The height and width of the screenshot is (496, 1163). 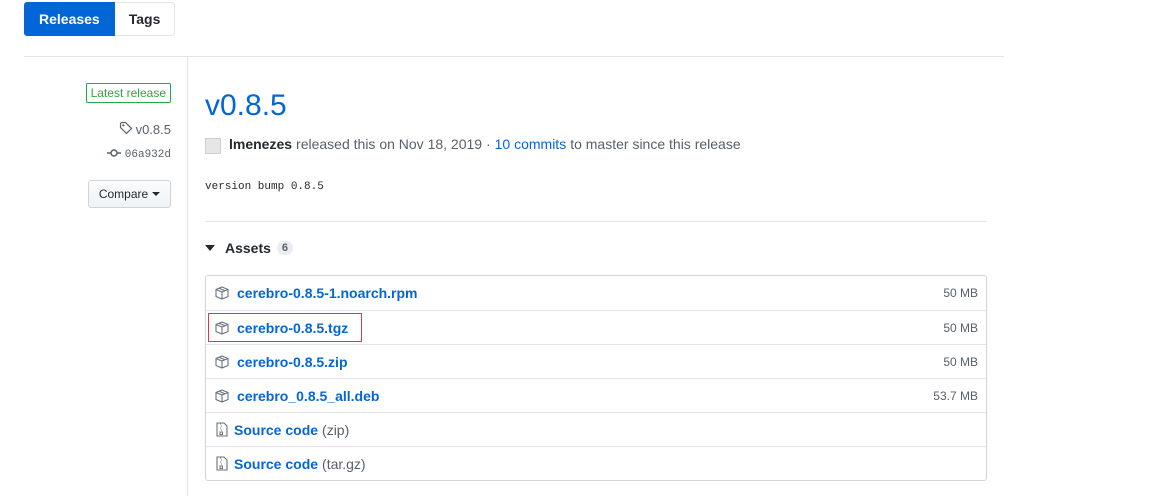 I want to click on asset-size: 53.7 MB, so click(x=955, y=395).